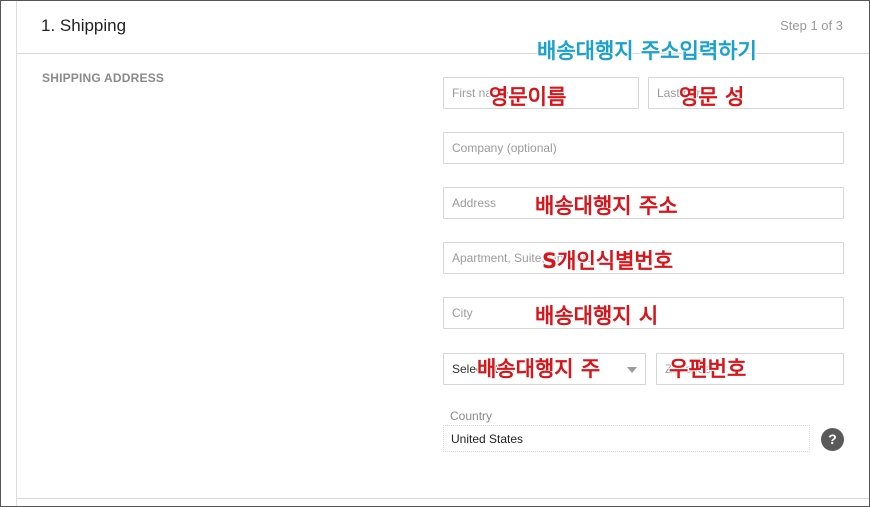 Image resolution: width=870 pixels, height=507 pixels. Describe the element at coordinates (474, 203) in the screenshot. I see `address-placeholder: Address` at that location.